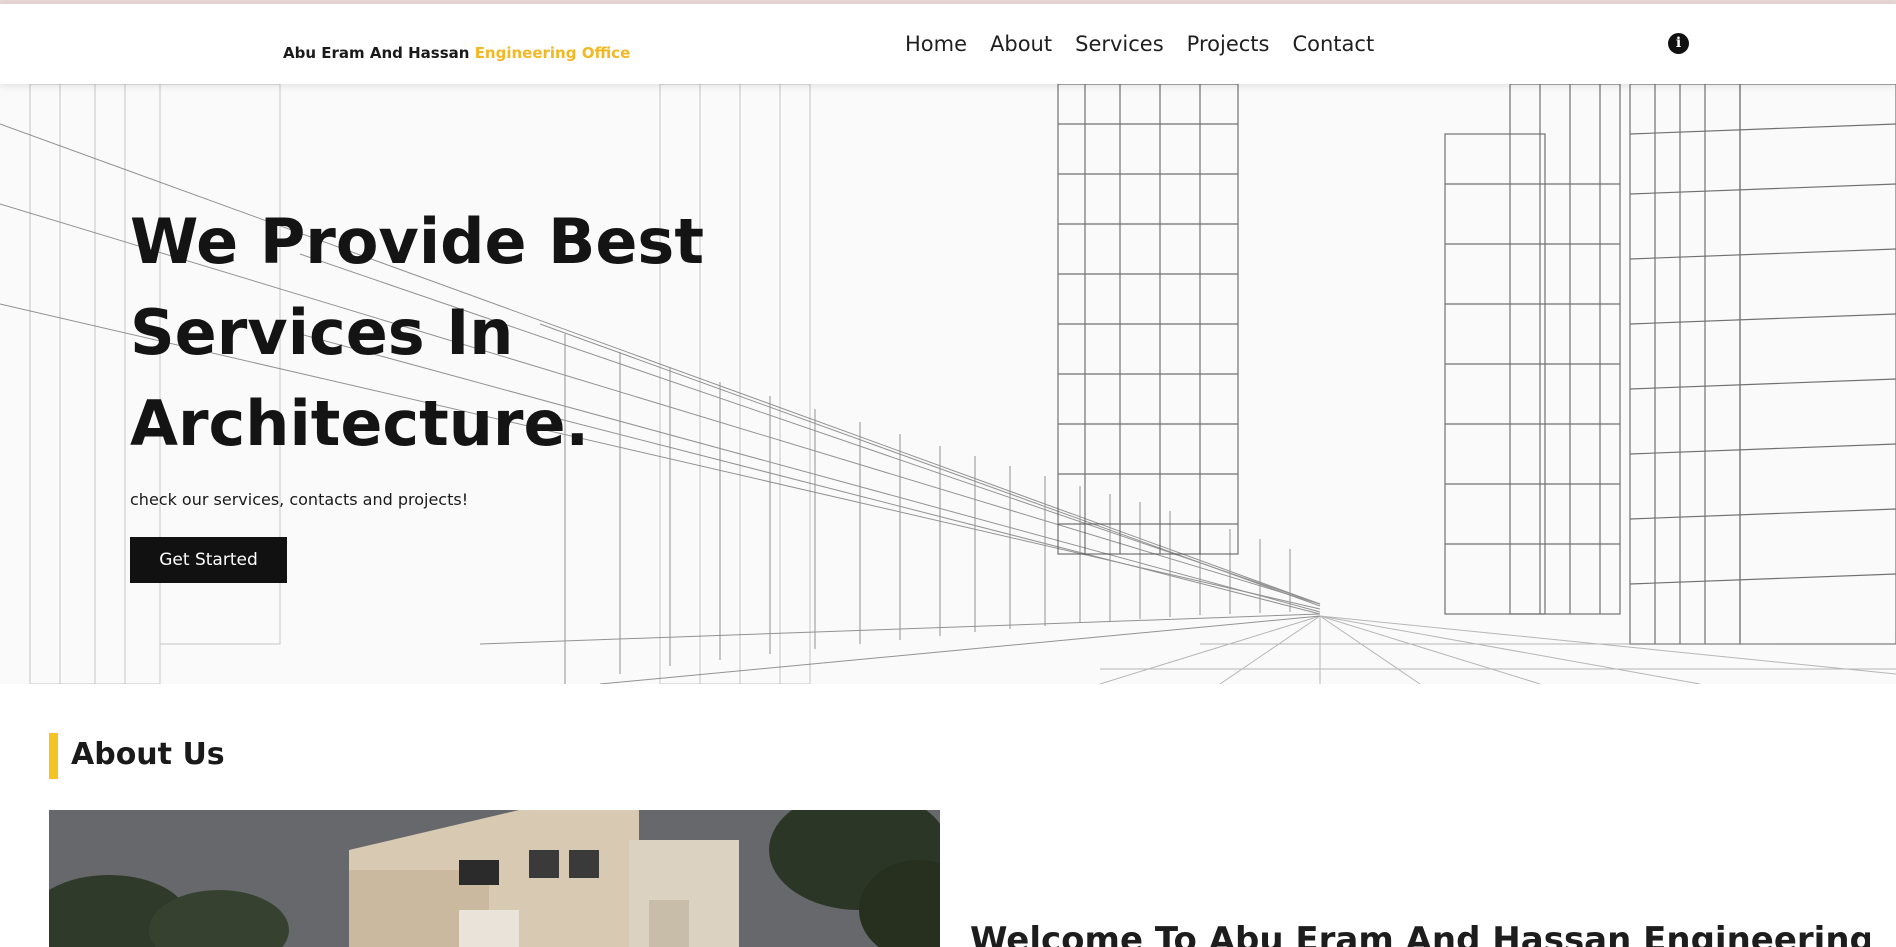 Image resolution: width=1896 pixels, height=947 pixels. I want to click on brand-main: Abu Eram And Hassan, so click(376, 53).